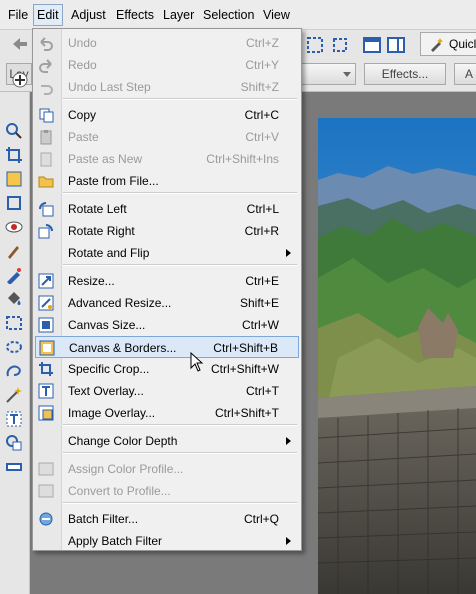 Image resolution: width=476 pixels, height=594 pixels. I want to click on menu-item-paste-as-new: Paste as New Ctrl+Shift+Ins, so click(167, 159).